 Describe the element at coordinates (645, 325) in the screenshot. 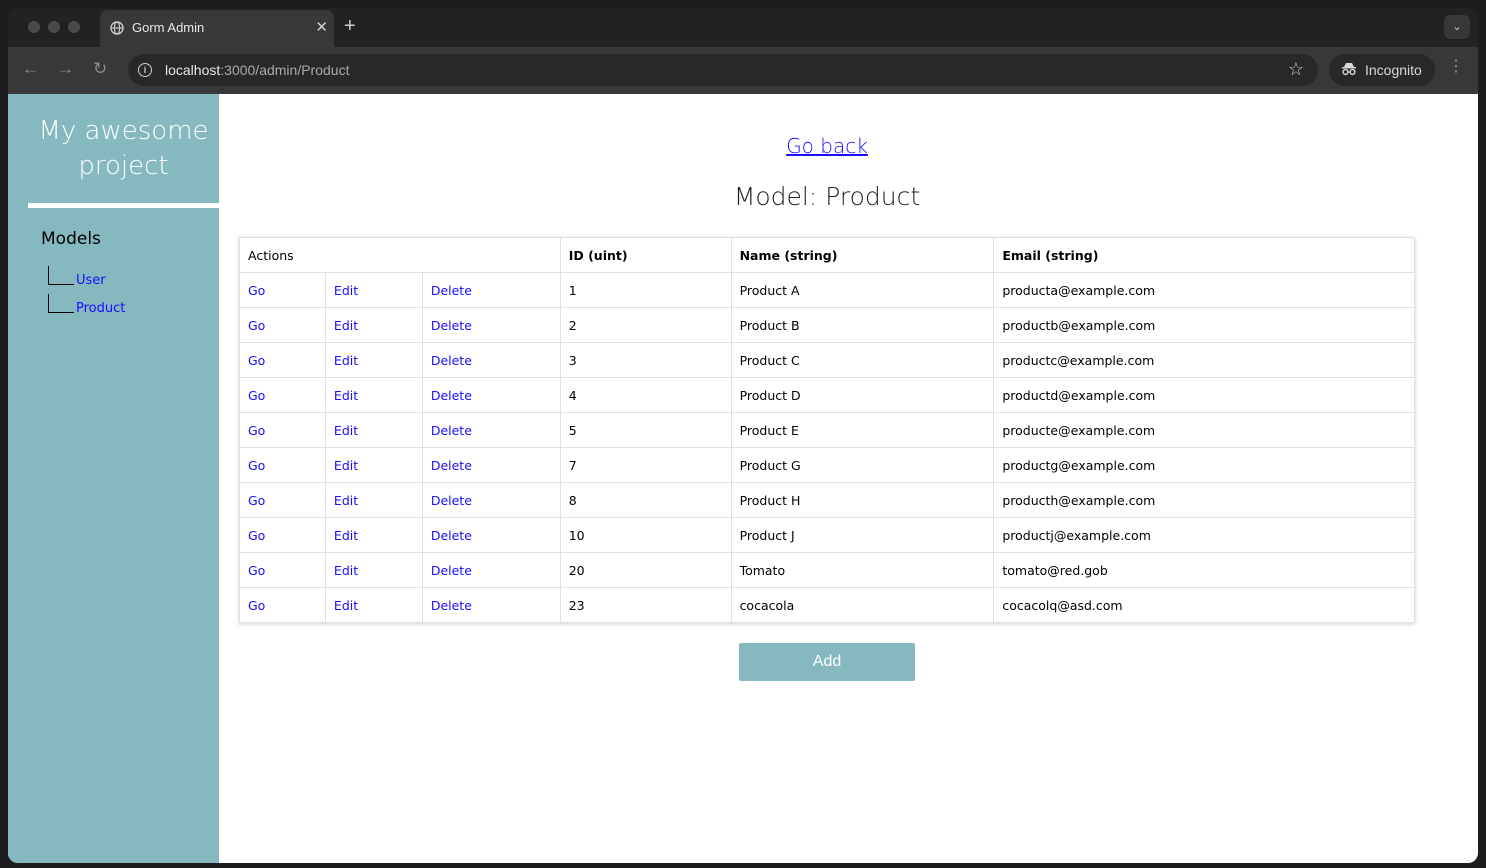

I see `cell-id: 2` at that location.